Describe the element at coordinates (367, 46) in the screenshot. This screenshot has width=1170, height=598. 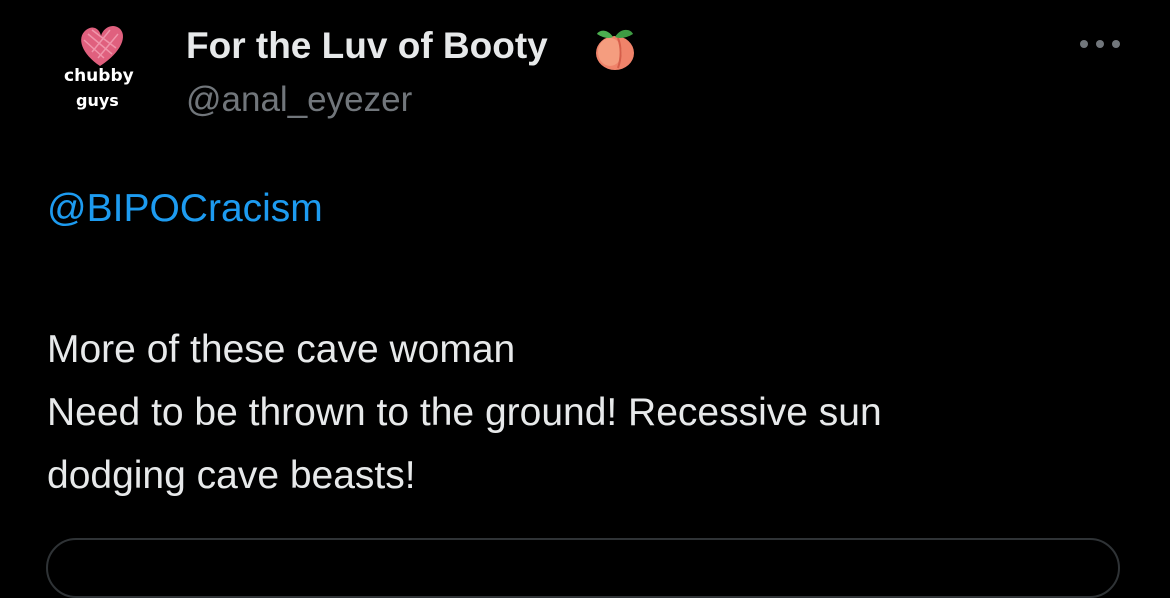
I see `author-display-name: For the Luv of Booty` at that location.